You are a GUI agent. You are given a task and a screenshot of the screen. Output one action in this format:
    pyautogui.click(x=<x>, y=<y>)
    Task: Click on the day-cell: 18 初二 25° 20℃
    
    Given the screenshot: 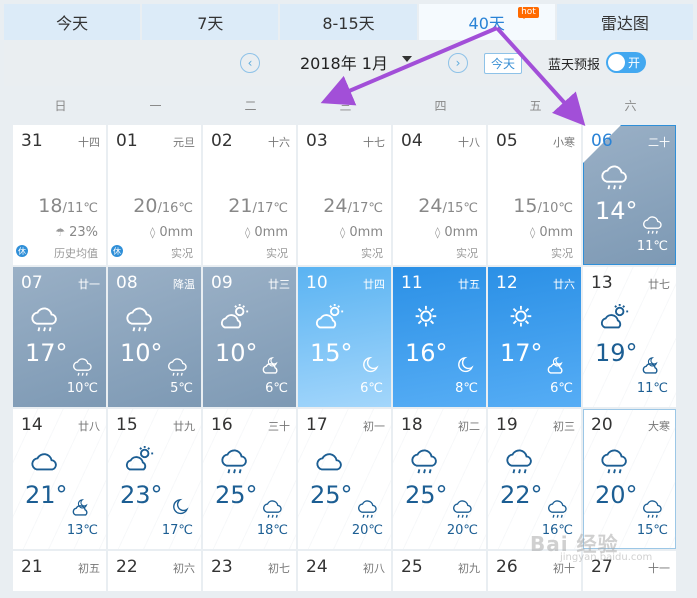 What is the action you would take?
    pyautogui.click(x=439, y=479)
    